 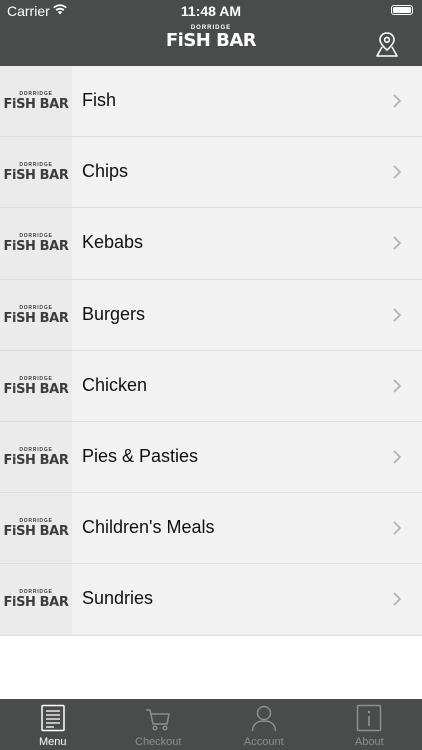 What do you see at coordinates (105, 171) in the screenshot?
I see `category-label: Chips` at bounding box center [105, 171].